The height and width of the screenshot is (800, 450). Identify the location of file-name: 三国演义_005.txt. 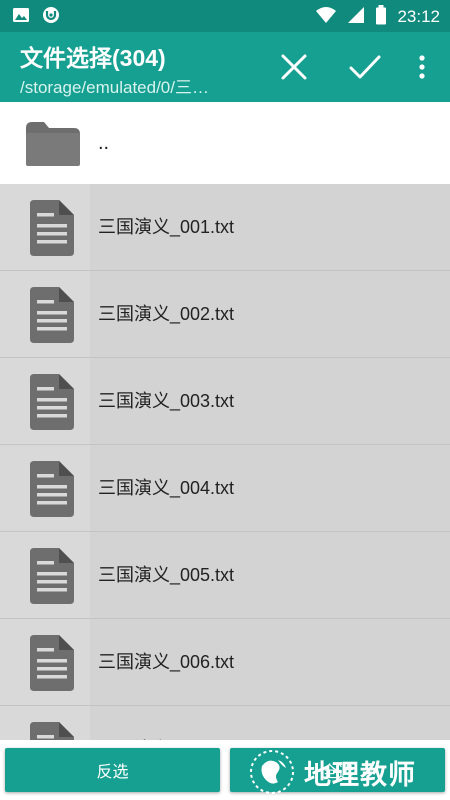
(166, 575).